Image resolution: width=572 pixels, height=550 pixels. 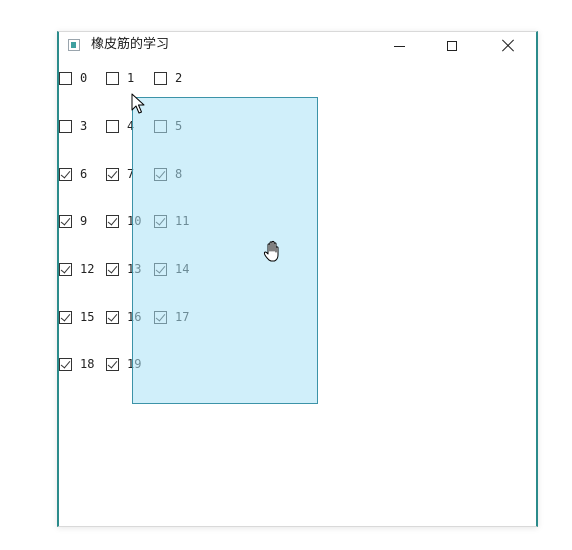 What do you see at coordinates (179, 174) in the screenshot?
I see `checkbox-label: 8` at bounding box center [179, 174].